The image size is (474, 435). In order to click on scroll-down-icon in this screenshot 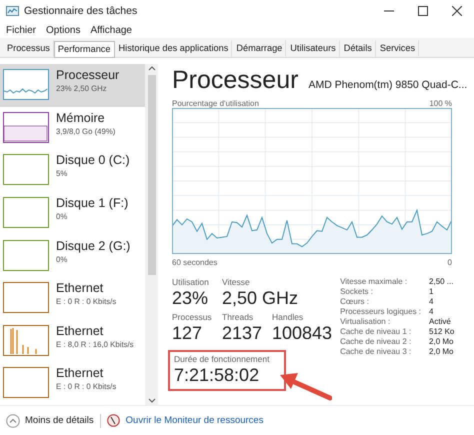, I will do `click(152, 400)`.